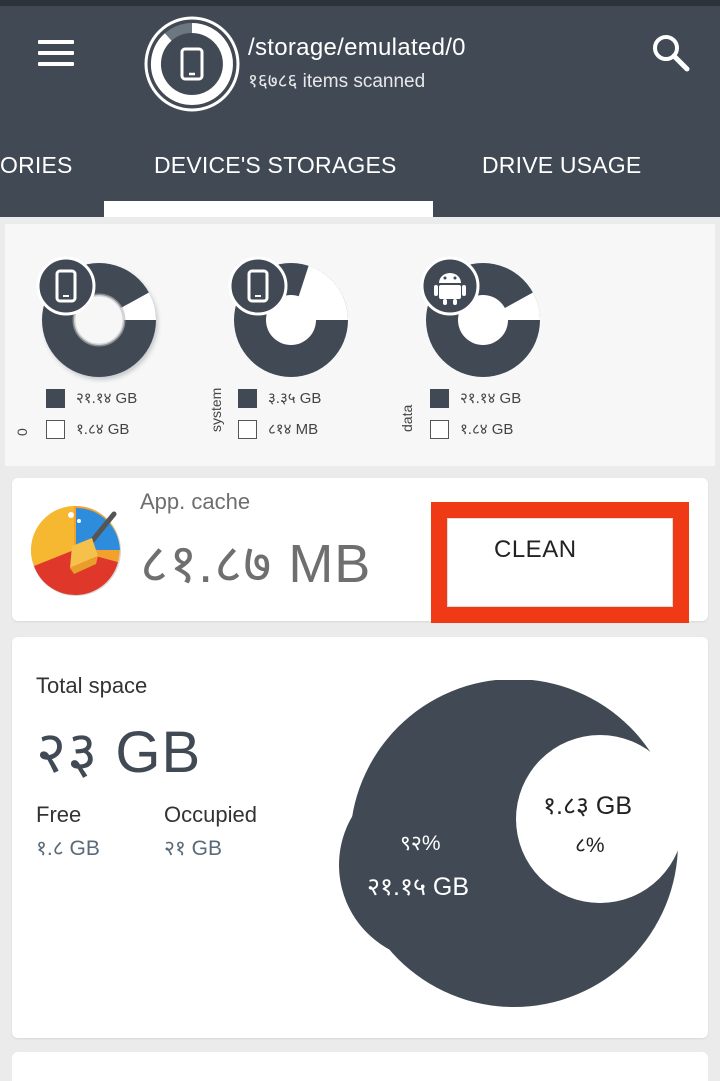  I want to click on storage-system-free: ८१४ MB, so click(278, 429).